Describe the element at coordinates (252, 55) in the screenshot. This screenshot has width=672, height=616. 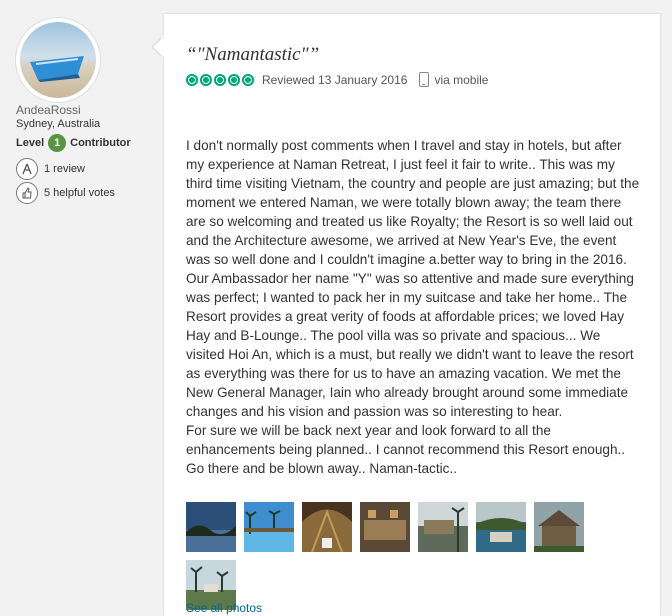
I see `review-title: “"Namantastic"”` at that location.